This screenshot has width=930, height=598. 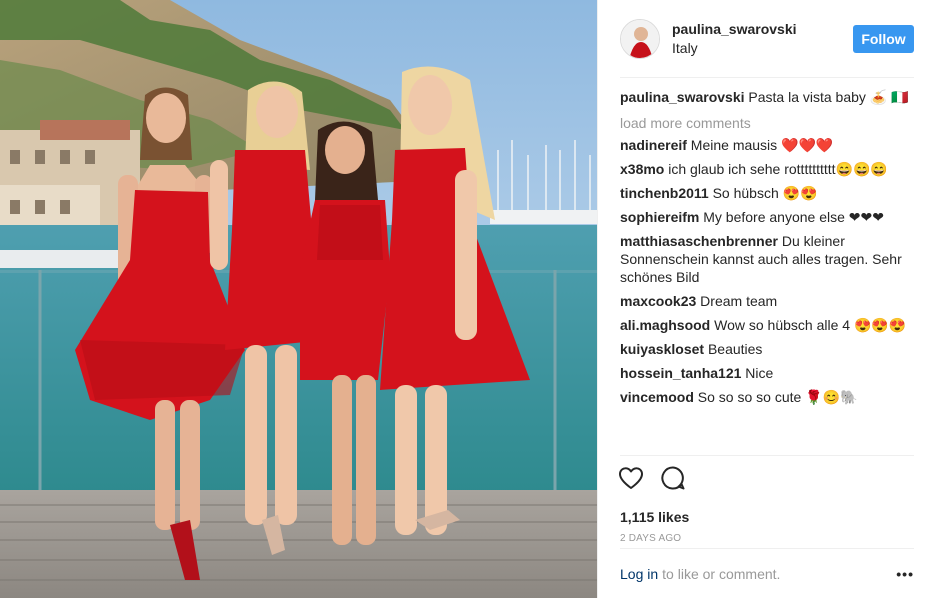 I want to click on comment-item: tinchenb2011 So hübsch 😍😍, so click(x=767, y=193).